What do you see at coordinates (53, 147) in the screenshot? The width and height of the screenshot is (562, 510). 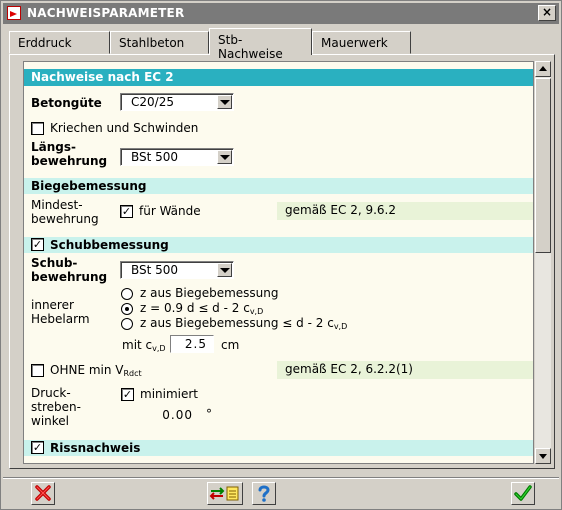 I see `langs-label-1: Längs-` at bounding box center [53, 147].